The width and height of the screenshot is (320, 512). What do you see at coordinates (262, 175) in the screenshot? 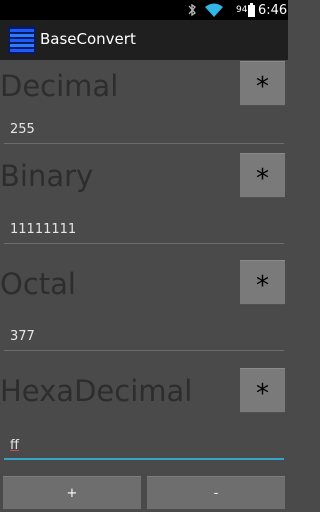
I see `binary-star-button: *` at bounding box center [262, 175].